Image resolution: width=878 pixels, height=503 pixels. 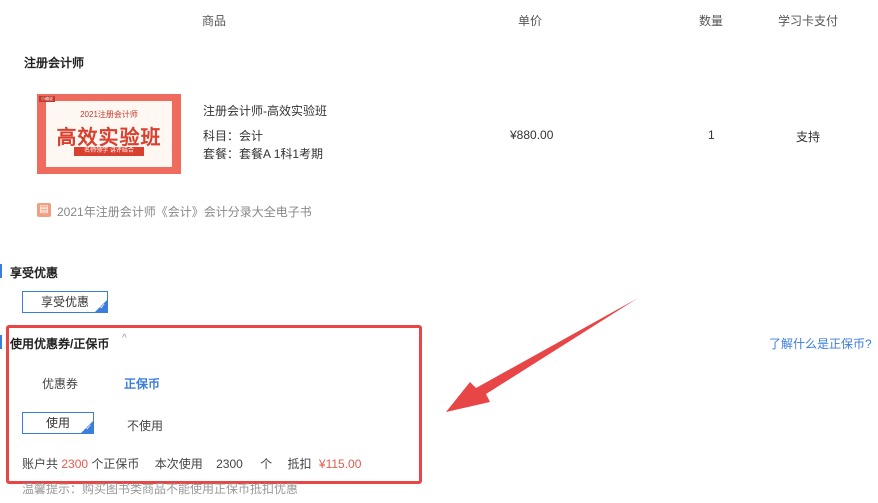 What do you see at coordinates (160, 489) in the screenshot?
I see `warm-tip: 温馨提示：购买图书类商品不能使用正保币抵扣优惠` at bounding box center [160, 489].